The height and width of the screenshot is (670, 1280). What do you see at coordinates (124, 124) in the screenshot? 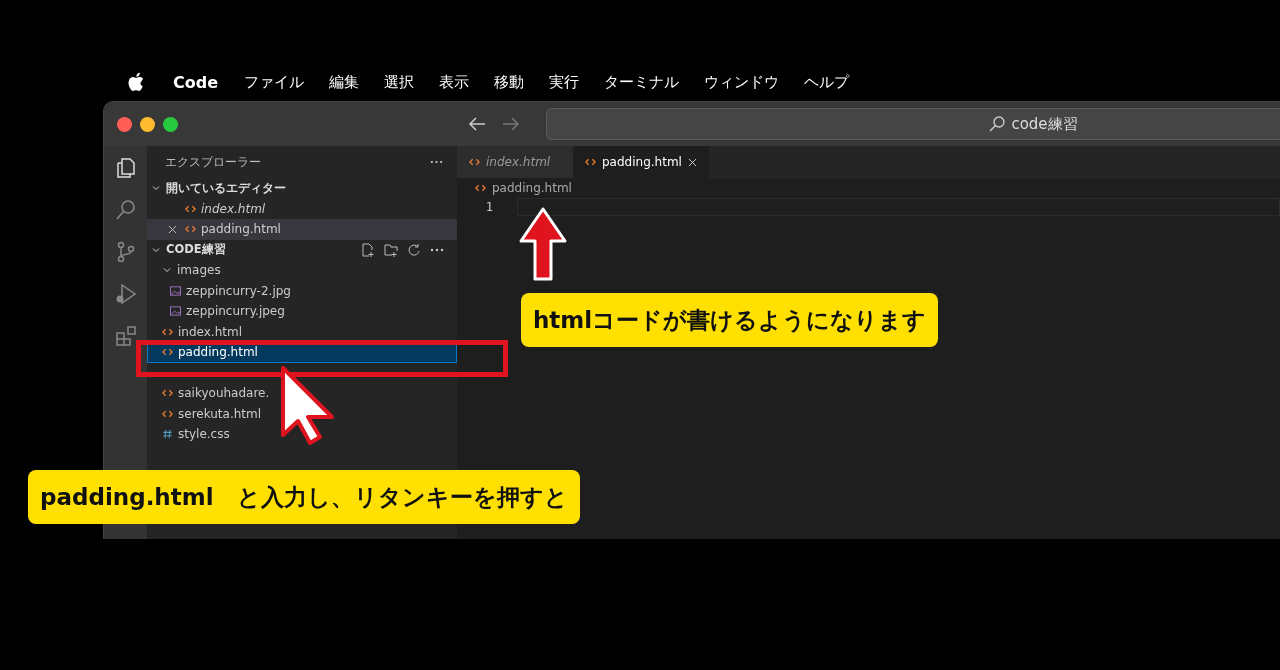
I see `close-window-button` at bounding box center [124, 124].